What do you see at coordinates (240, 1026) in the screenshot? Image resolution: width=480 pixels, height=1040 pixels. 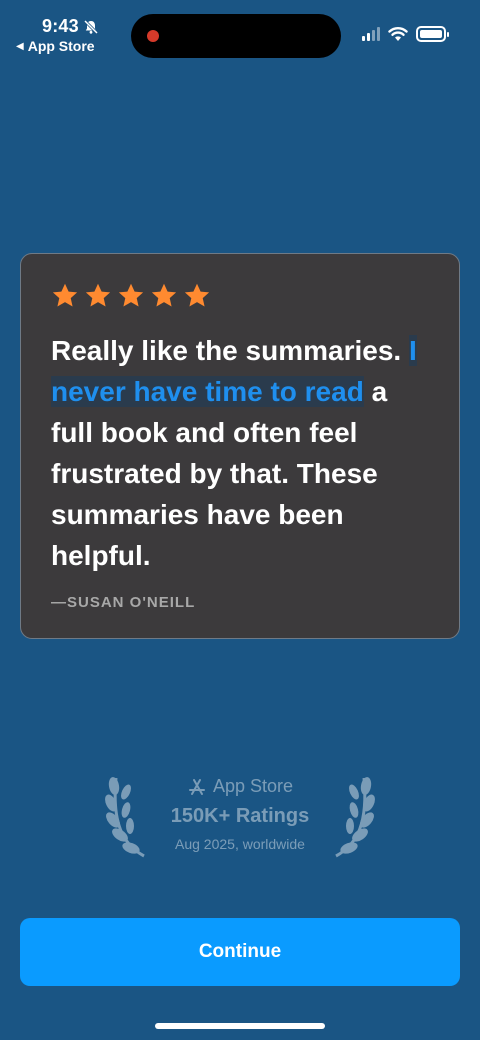 I see `home-indicator` at bounding box center [240, 1026].